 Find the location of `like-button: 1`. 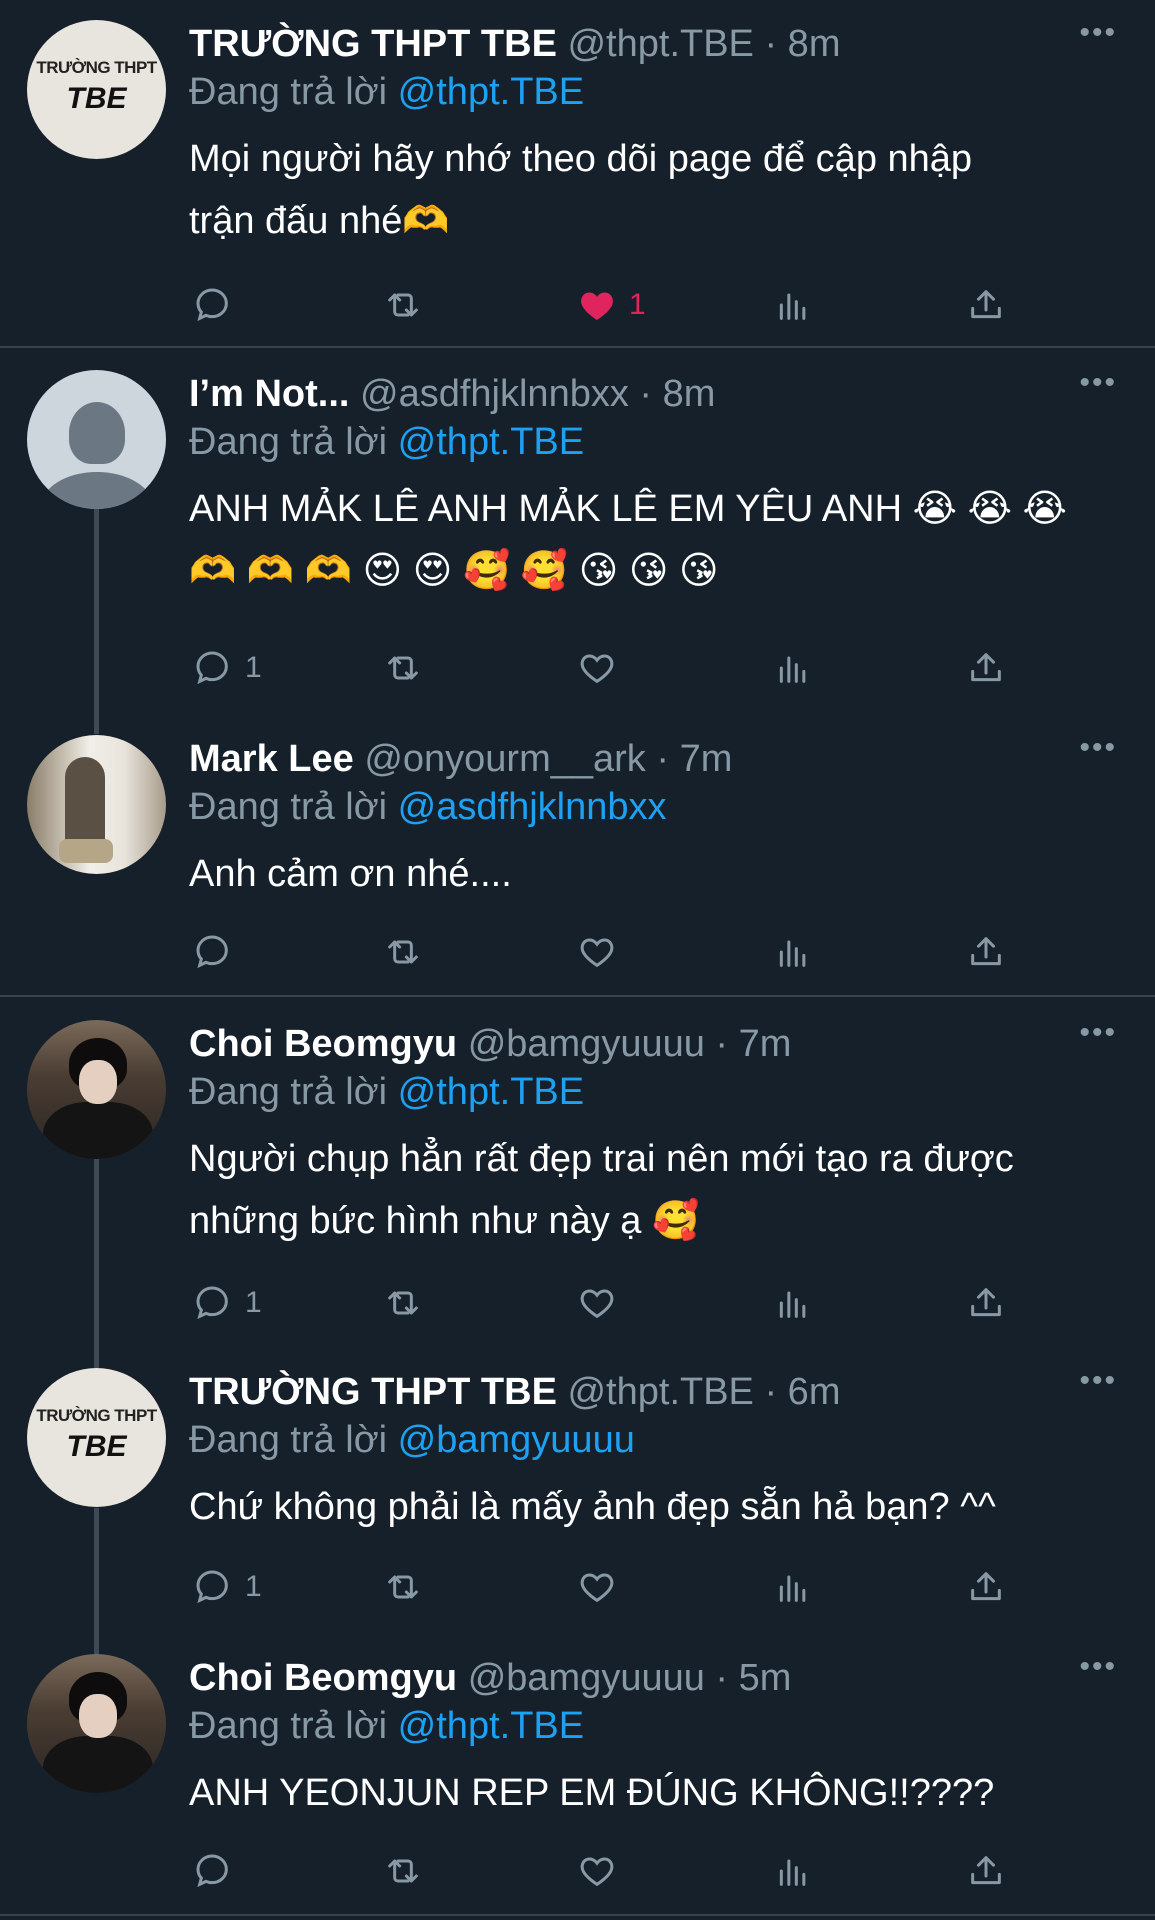

like-button: 1 is located at coordinates (611, 305).